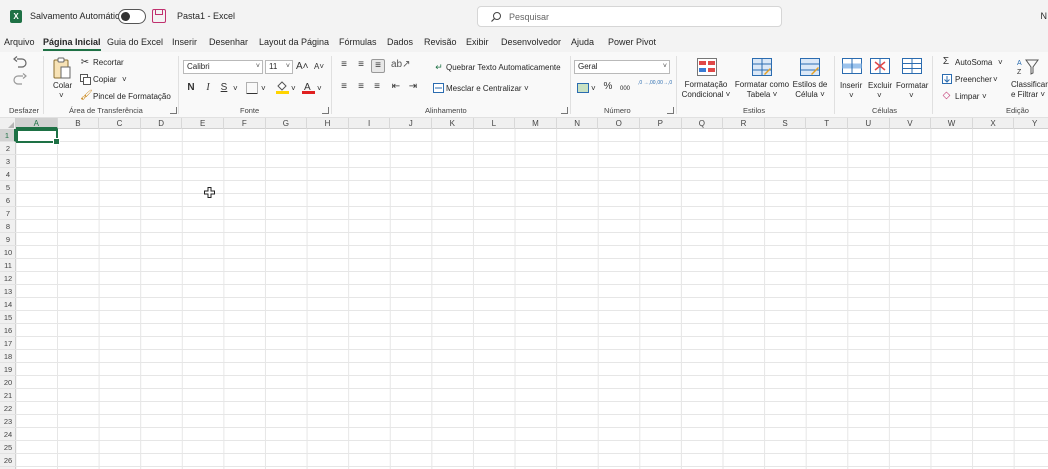  Describe the element at coordinates (302, 67) in the screenshot. I see `grow-font-button: A˄` at that location.